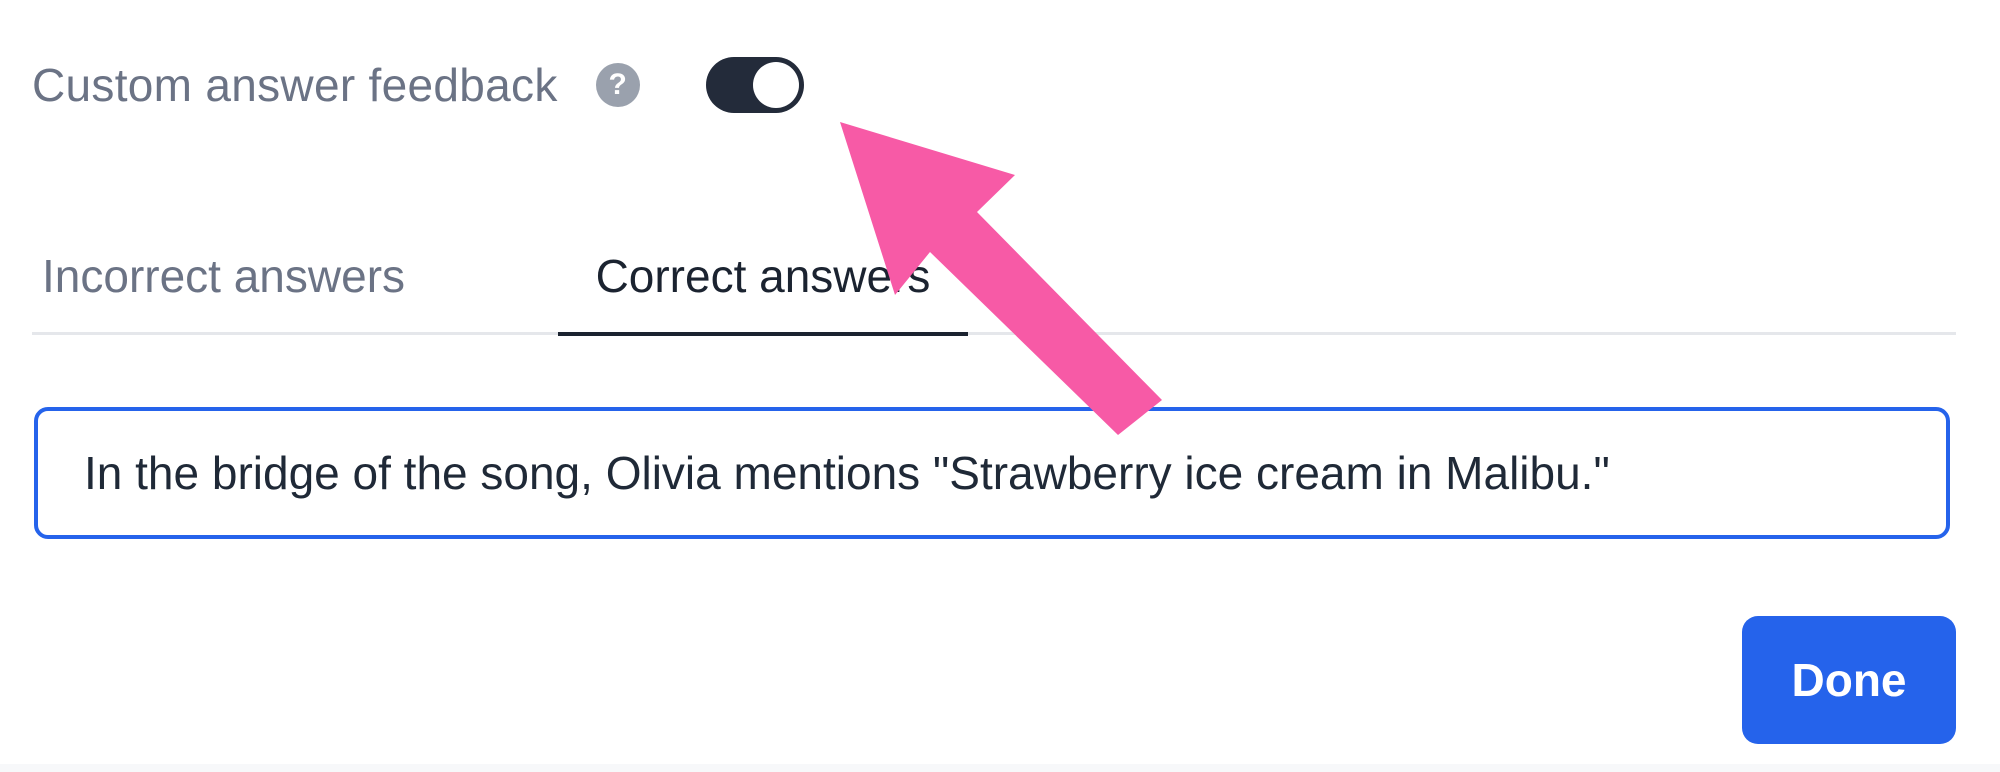 The height and width of the screenshot is (772, 2000). I want to click on toggle-knob, so click(775, 85).